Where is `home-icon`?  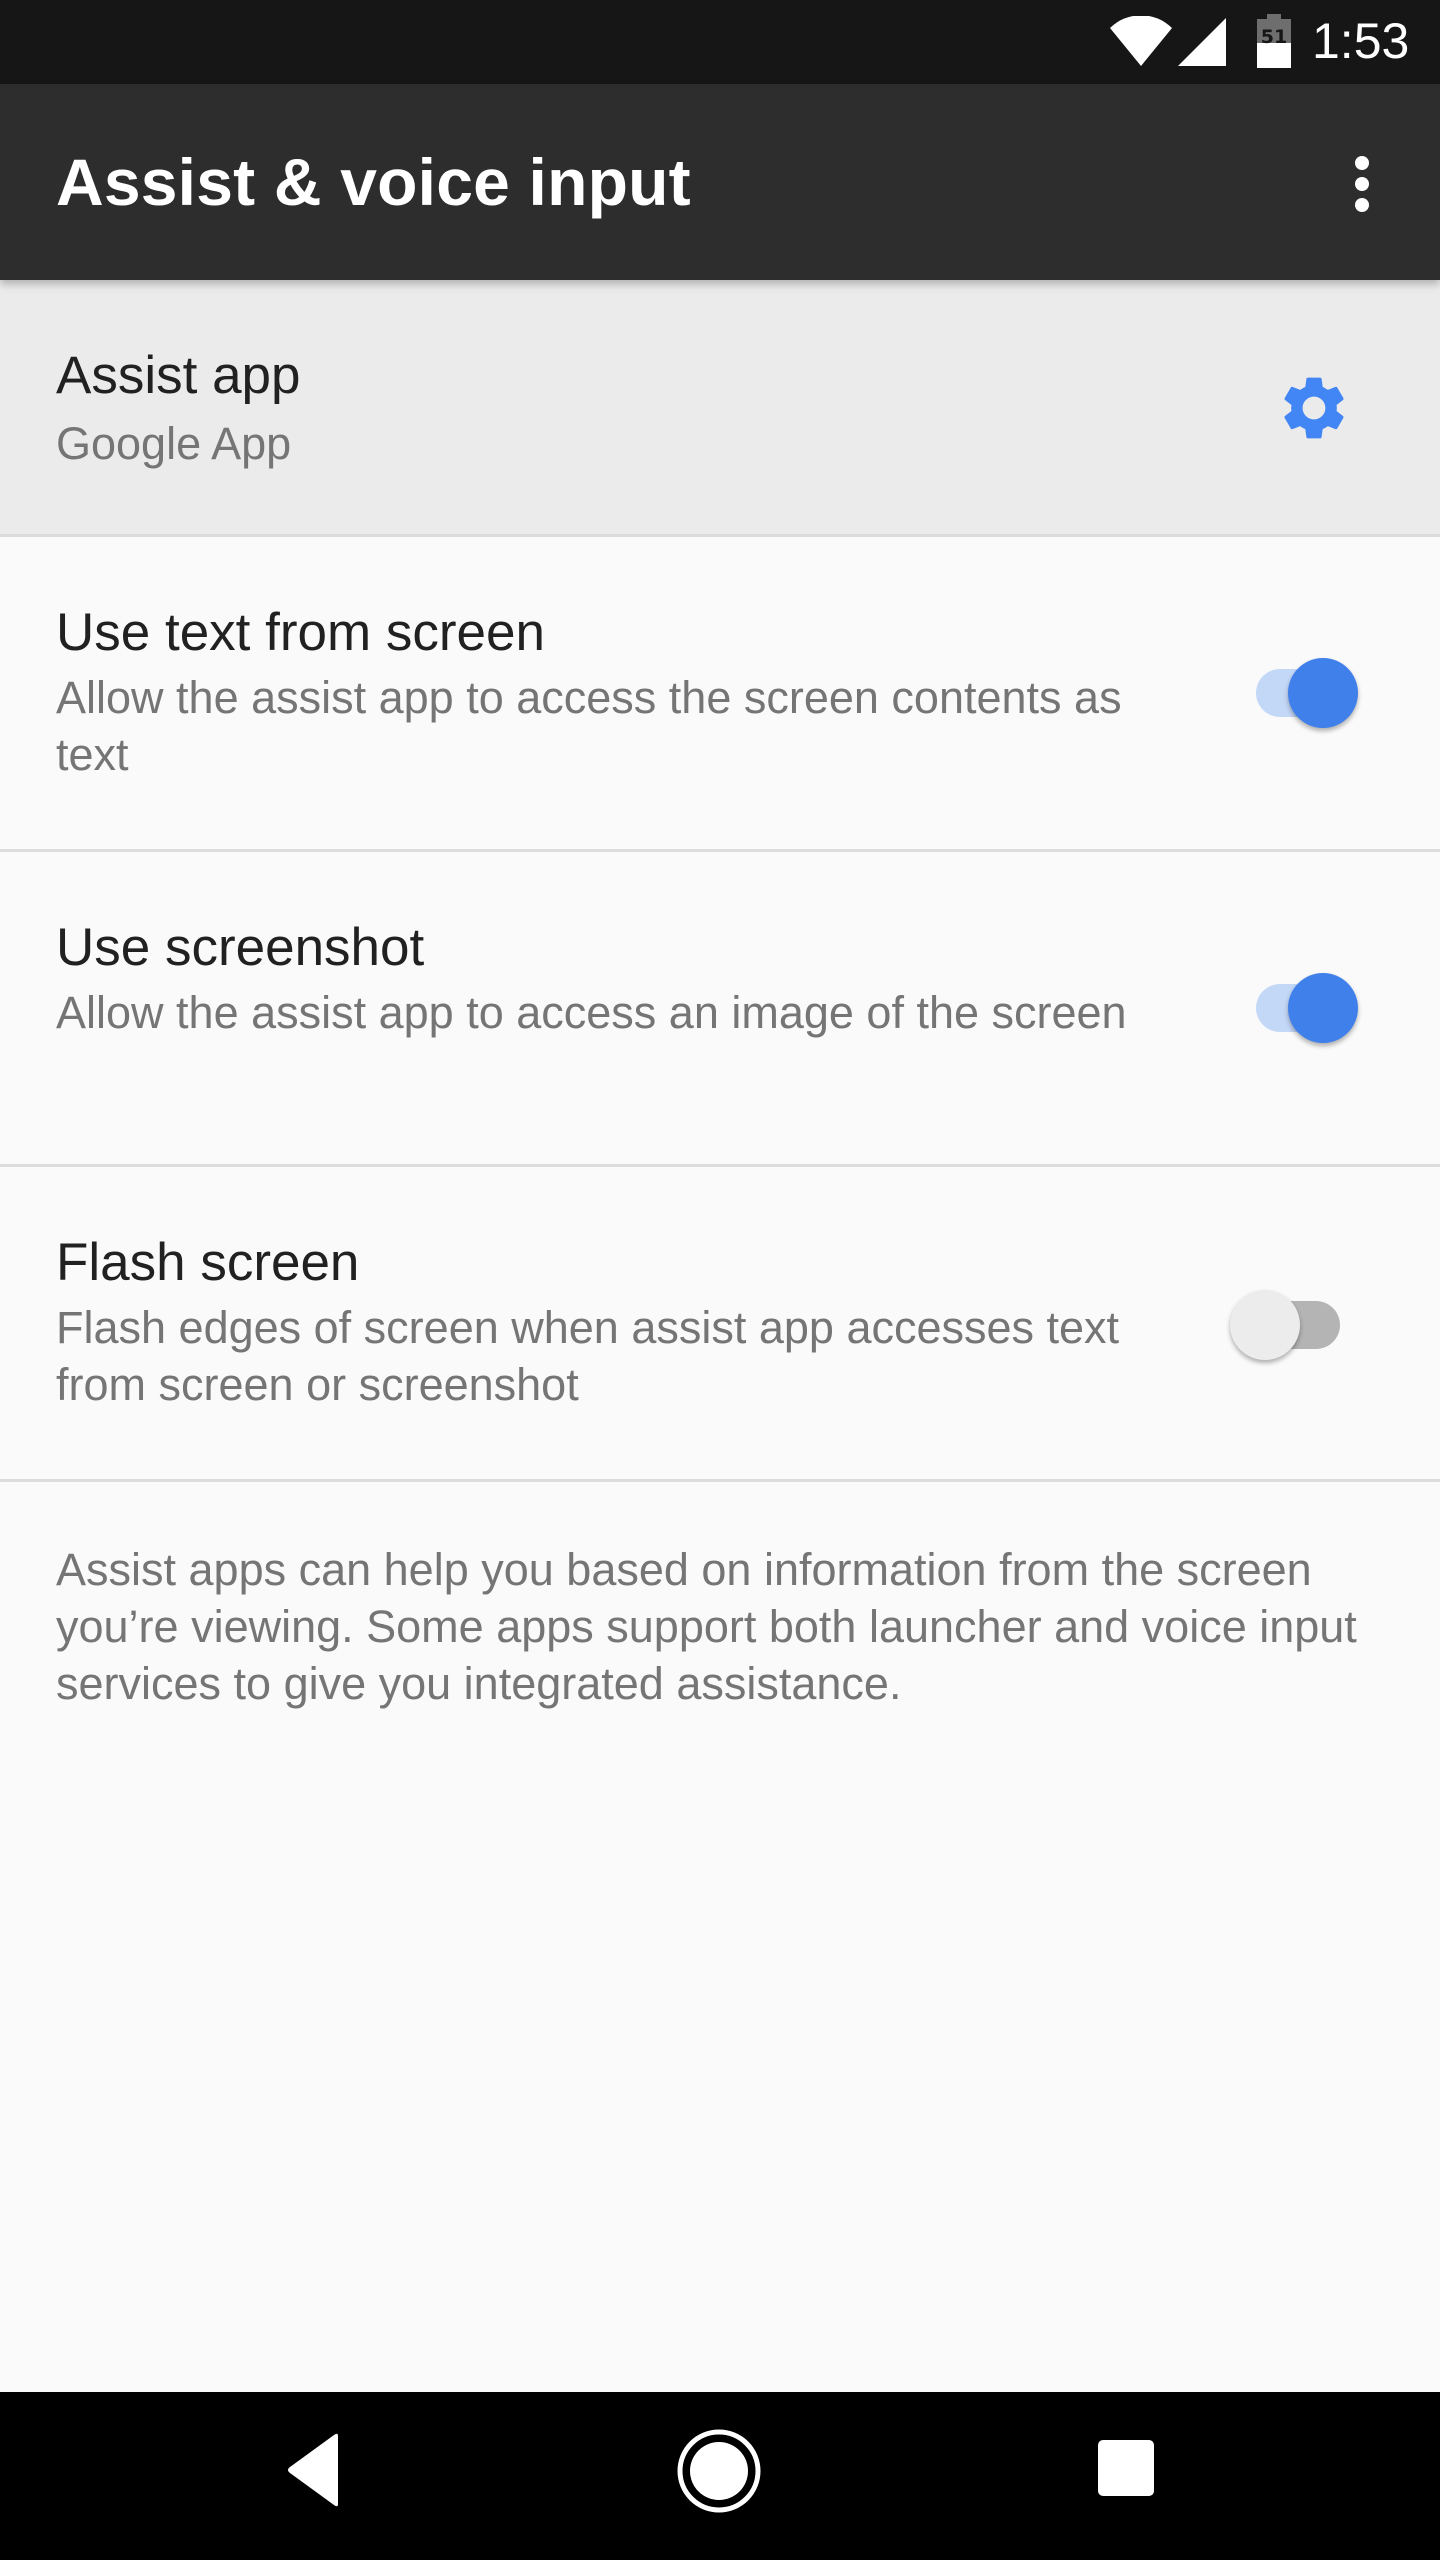
home-icon is located at coordinates (719, 2471).